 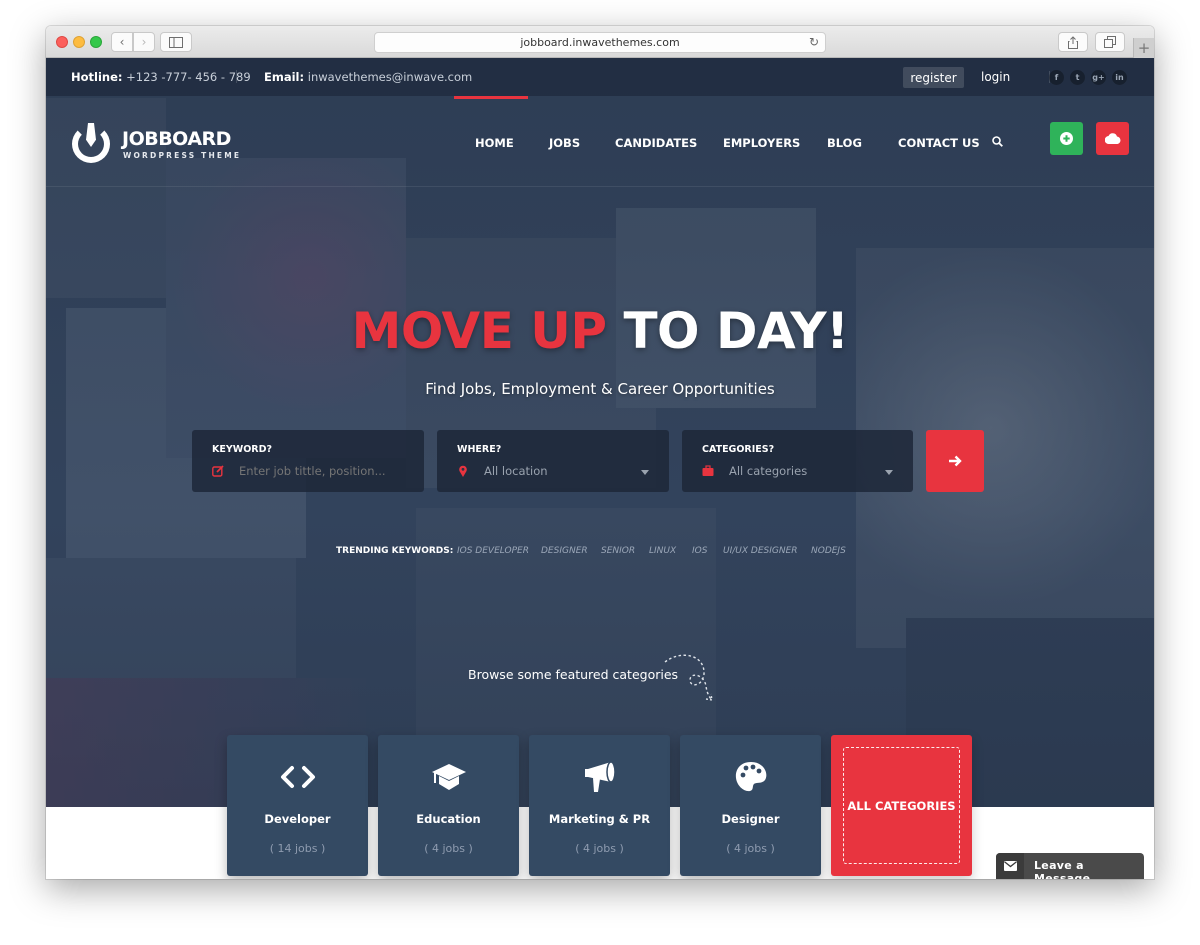 What do you see at coordinates (761, 143) in the screenshot?
I see `nav-employers: EMPLOYERS` at bounding box center [761, 143].